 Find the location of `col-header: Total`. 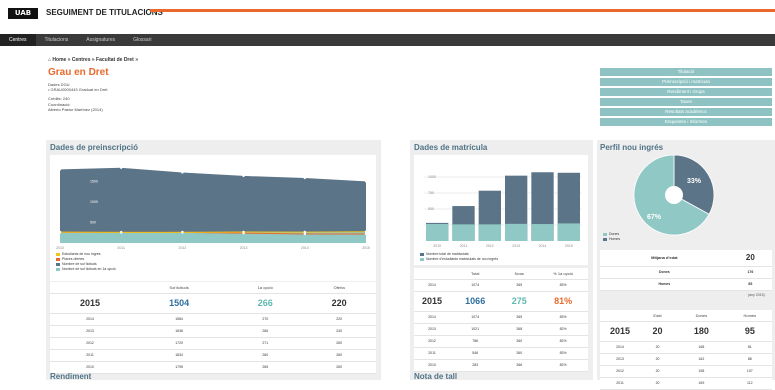

col-header: Total is located at coordinates (475, 274).